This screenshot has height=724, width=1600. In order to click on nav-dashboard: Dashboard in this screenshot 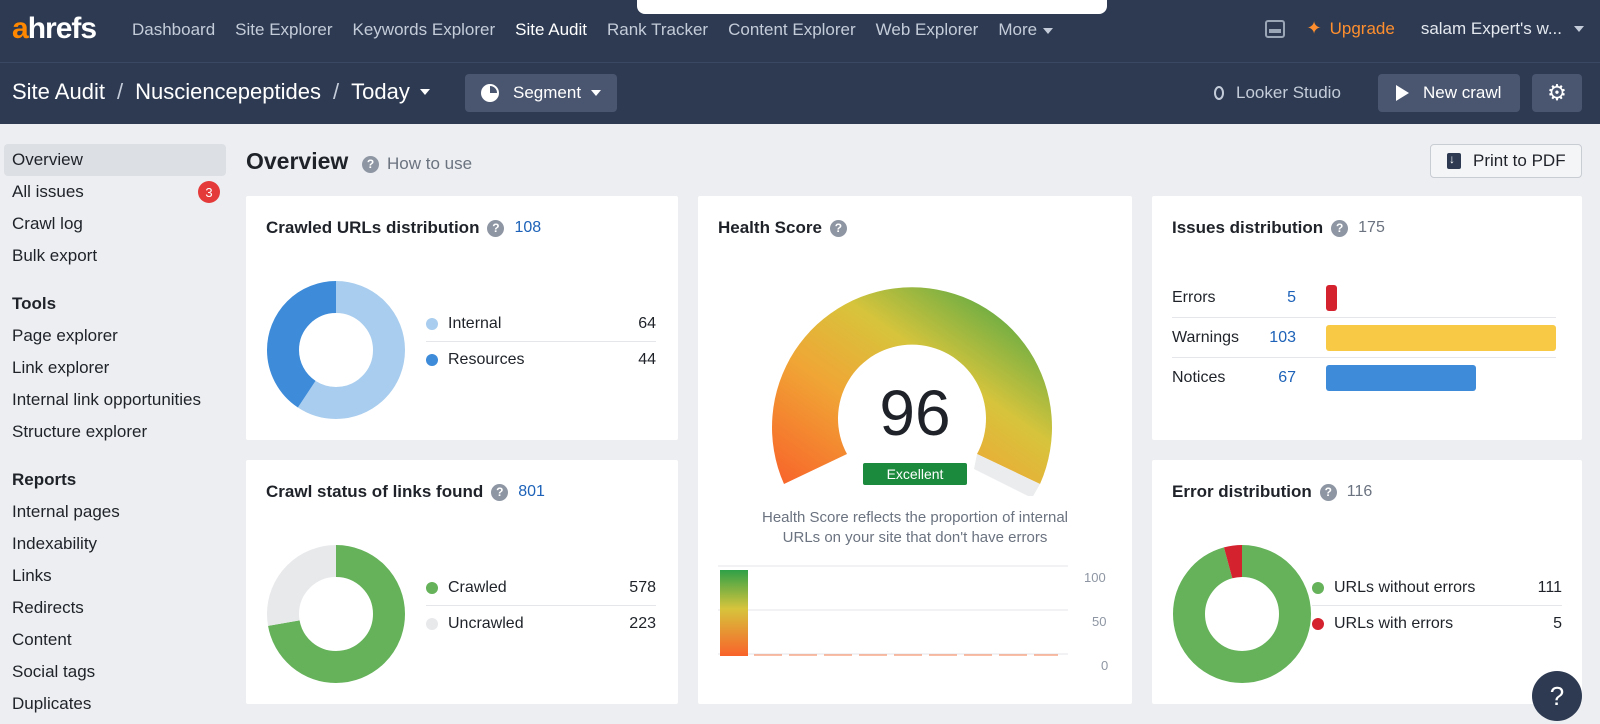, I will do `click(173, 30)`.